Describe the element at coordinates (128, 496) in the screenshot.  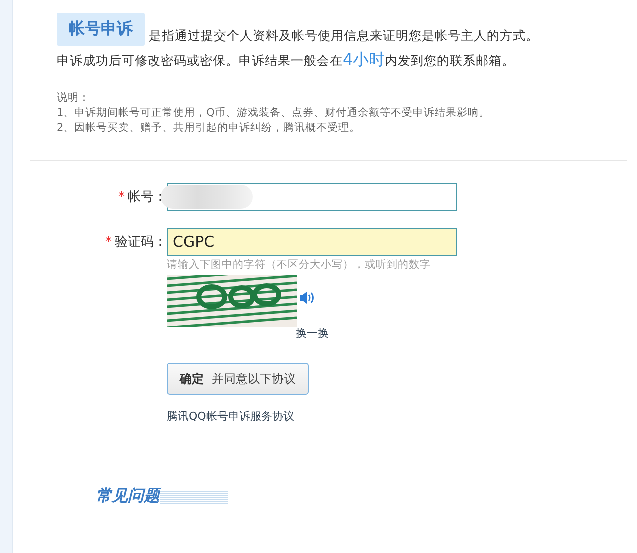
I see `faq-heading: 常见问题` at that location.